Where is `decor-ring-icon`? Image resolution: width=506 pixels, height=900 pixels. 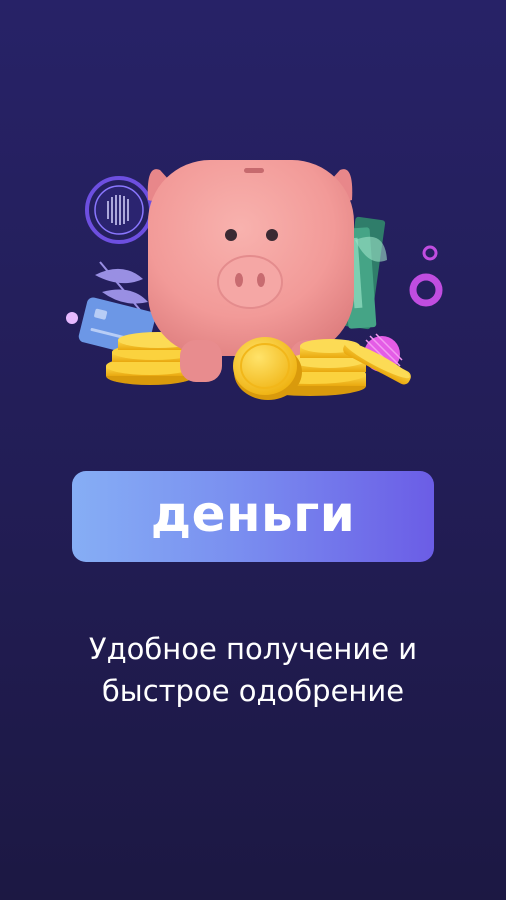
decor-ring-icon is located at coordinates (119, 210).